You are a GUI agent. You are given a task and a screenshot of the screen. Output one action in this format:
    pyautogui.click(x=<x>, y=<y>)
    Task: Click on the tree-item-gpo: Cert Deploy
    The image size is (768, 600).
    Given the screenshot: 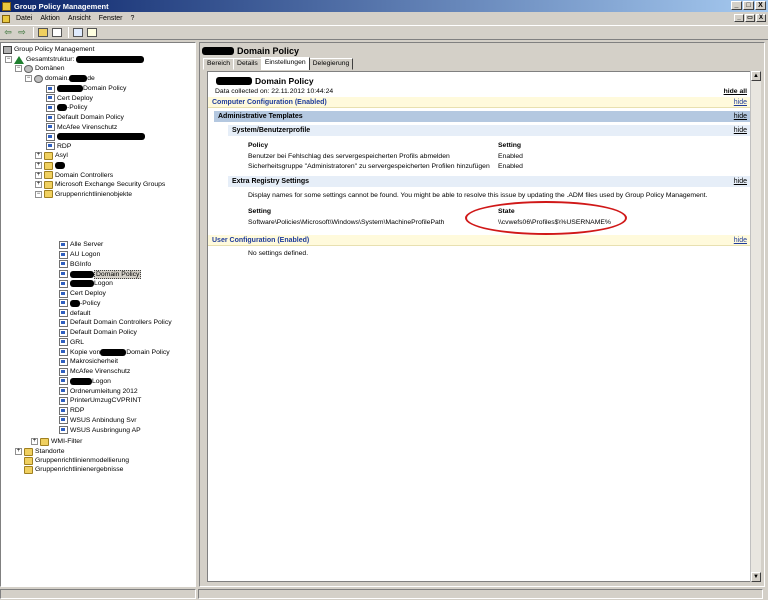 What is the action you would take?
    pyautogui.click(x=82, y=294)
    